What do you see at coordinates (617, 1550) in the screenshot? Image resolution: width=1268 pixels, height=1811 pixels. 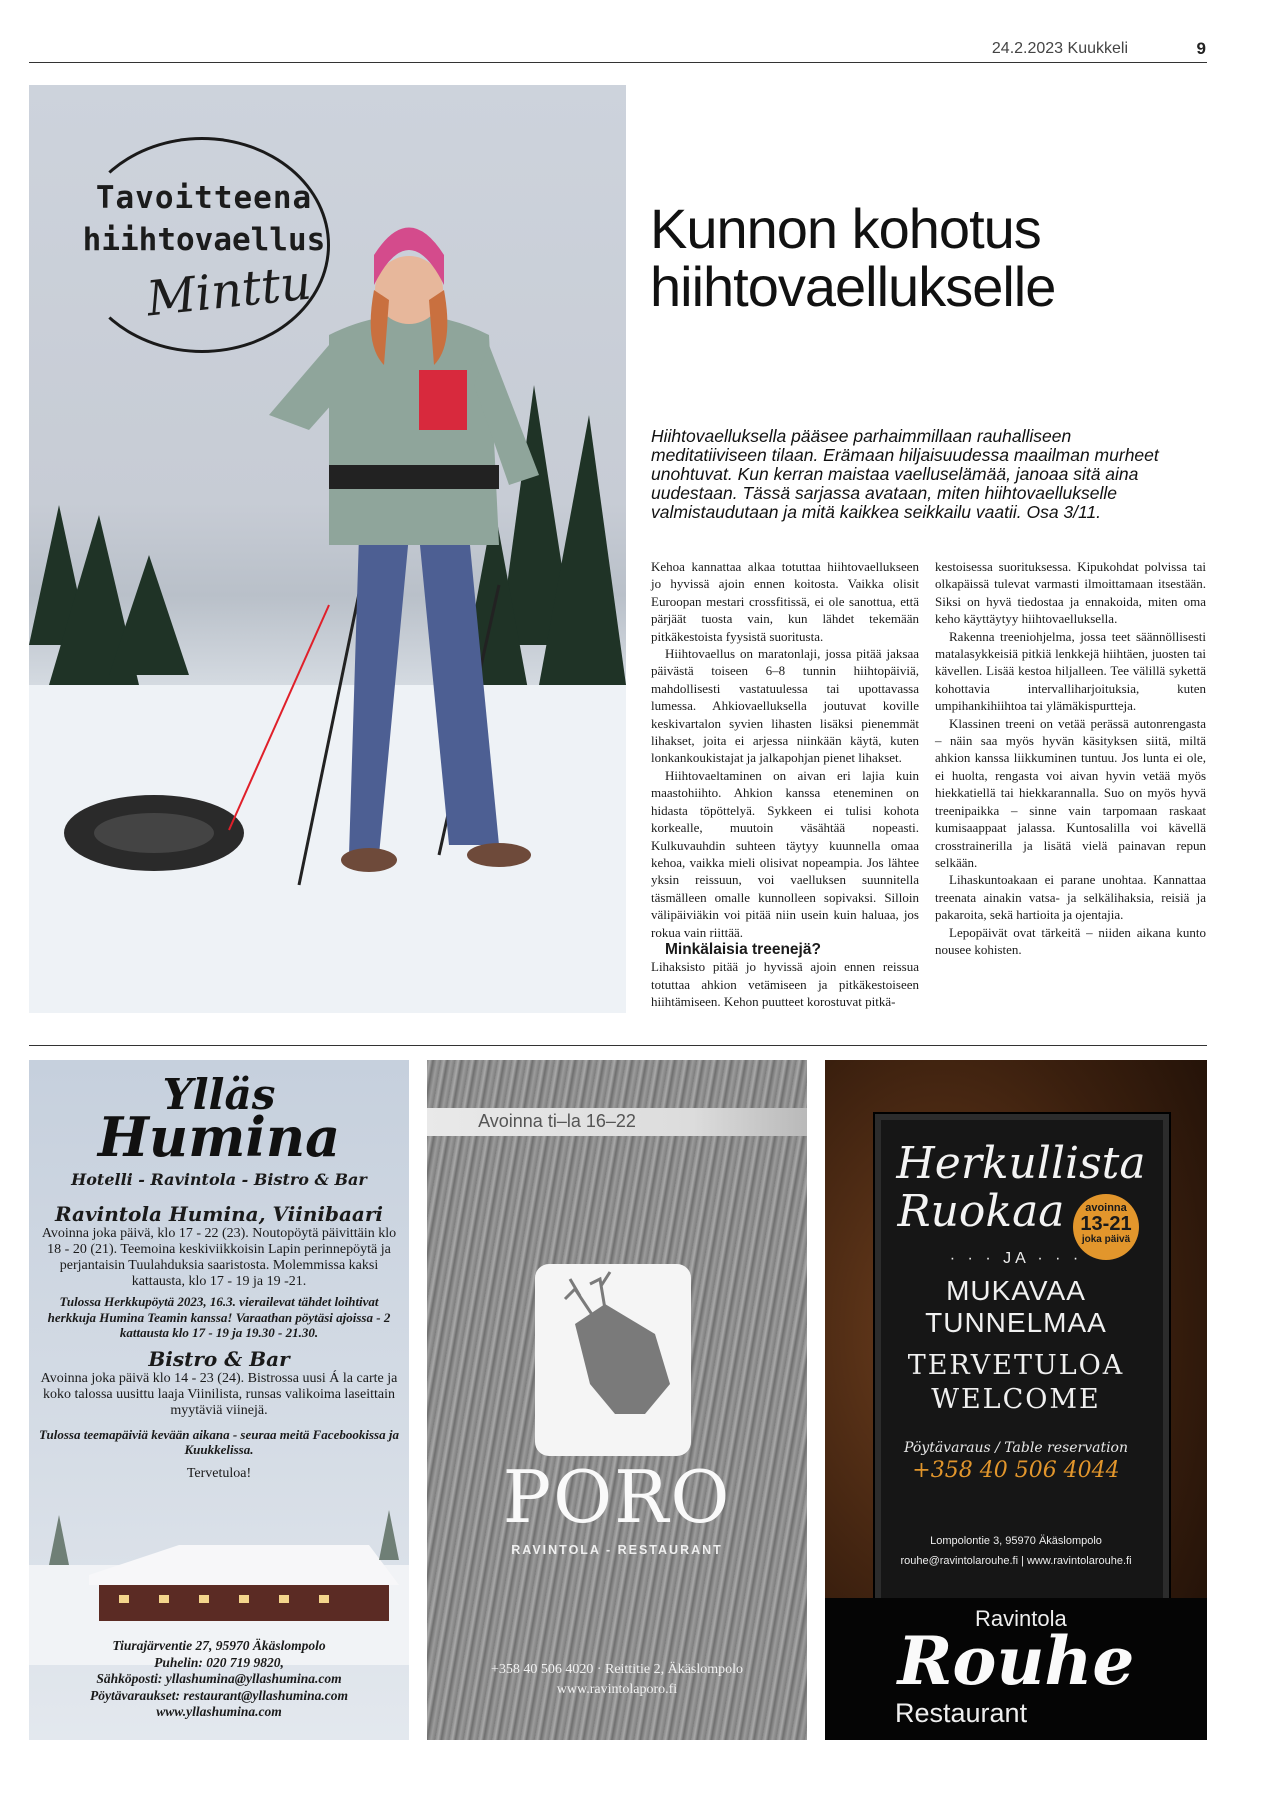 I see `ad-poro-tagline: RAVINTOLA - RESTAURANT` at bounding box center [617, 1550].